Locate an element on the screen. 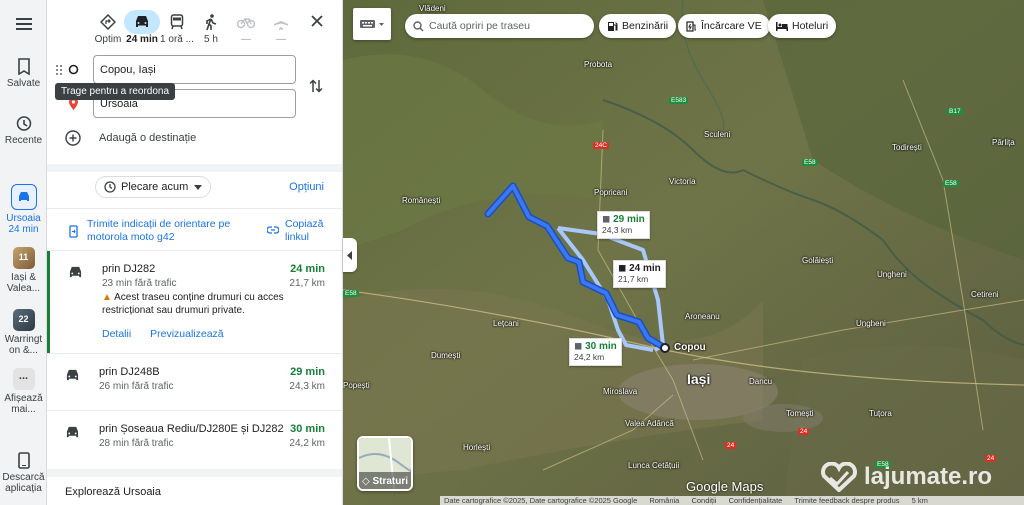  phone-icon is located at coordinates (23, 460).